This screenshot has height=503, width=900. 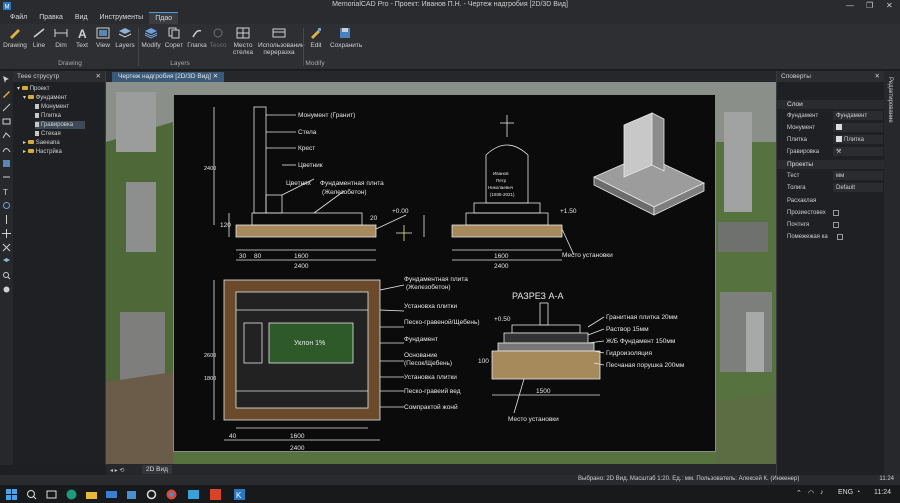 I want to click on layers-button: Layers, so click(x=125, y=38).